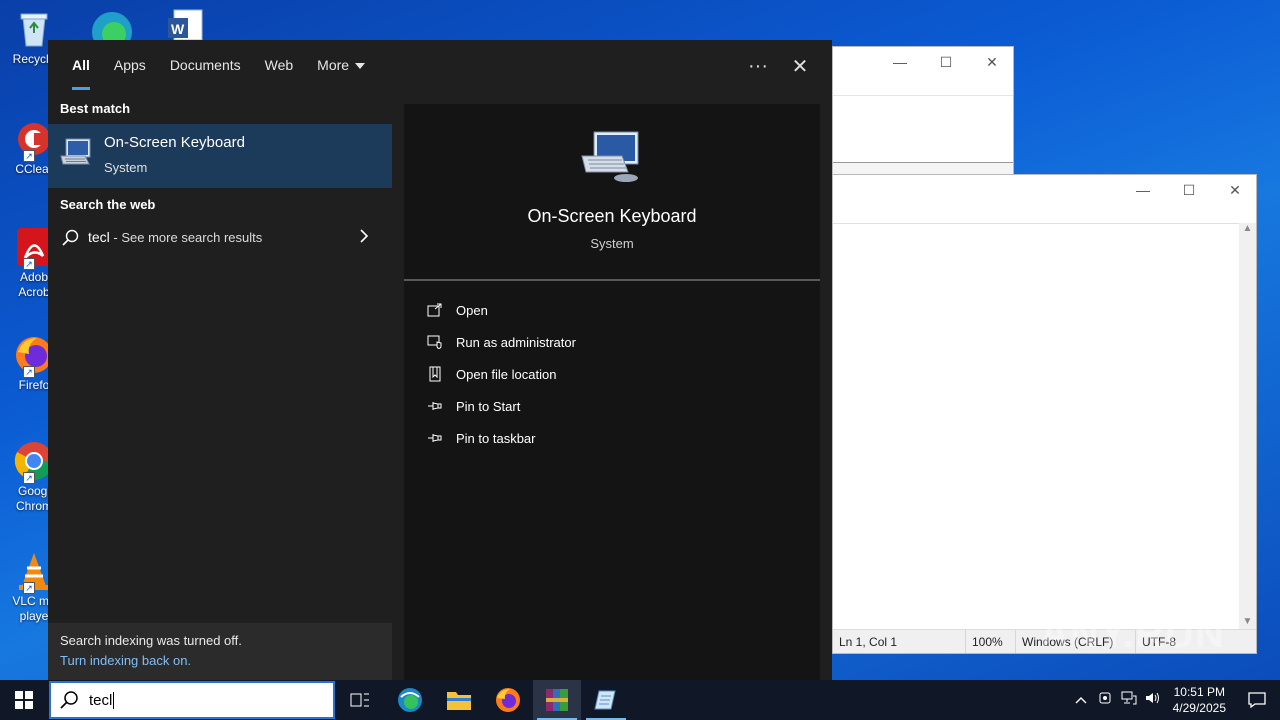  I want to click on volume-button, so click(1153, 700).